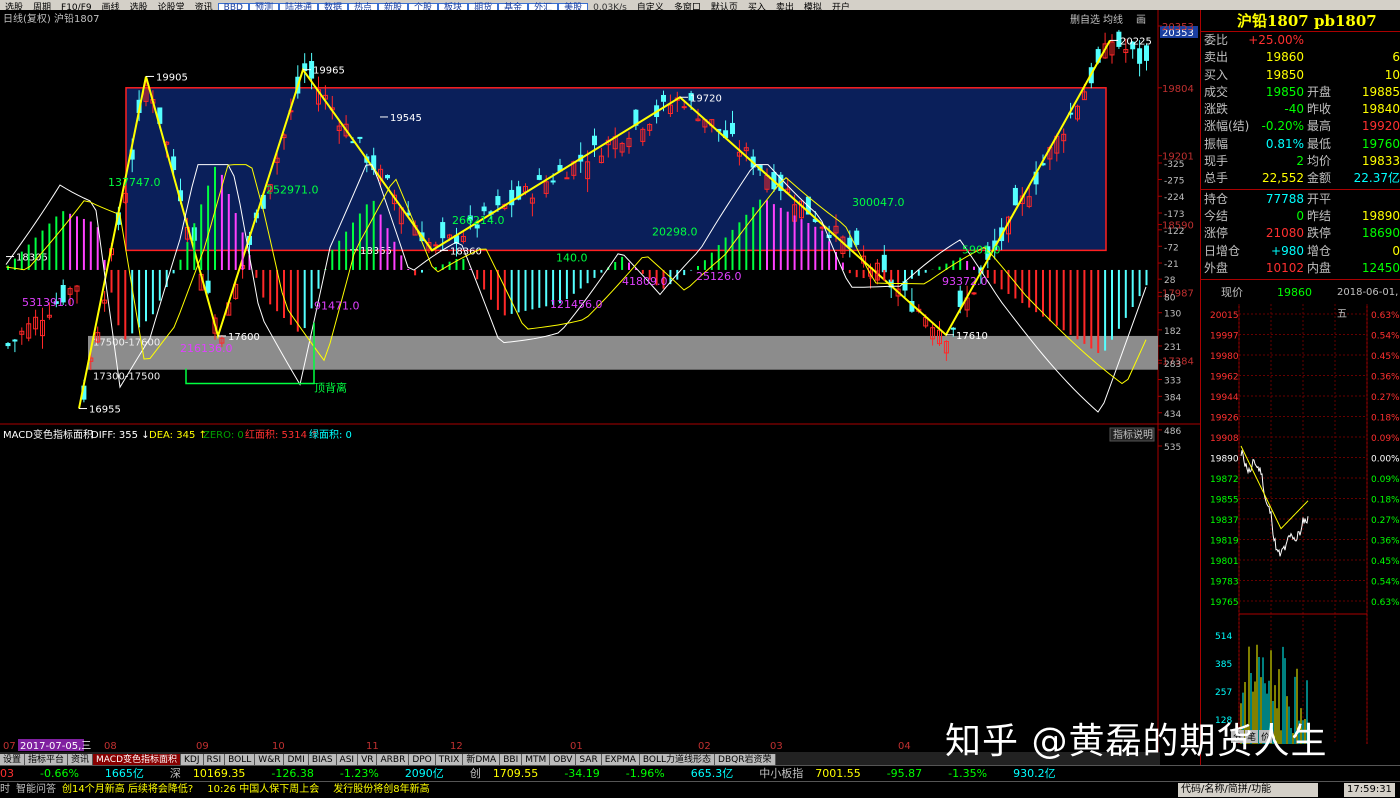  What do you see at coordinates (1178, 27) in the screenshot?
I see `y-tick-label: 20353` at bounding box center [1178, 27].